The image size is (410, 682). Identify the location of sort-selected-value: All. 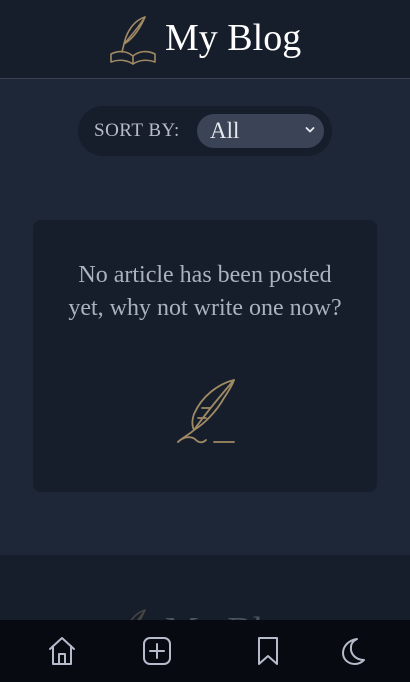
(225, 130).